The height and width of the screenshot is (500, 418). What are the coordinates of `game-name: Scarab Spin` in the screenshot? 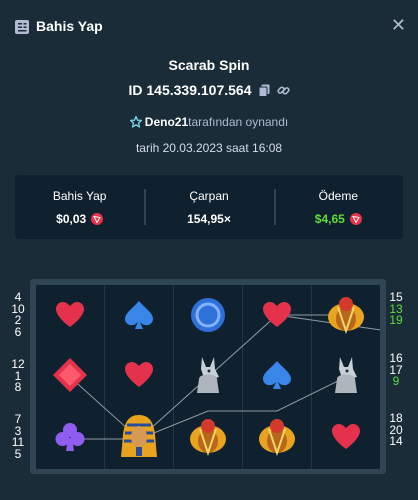 It's located at (209, 65).